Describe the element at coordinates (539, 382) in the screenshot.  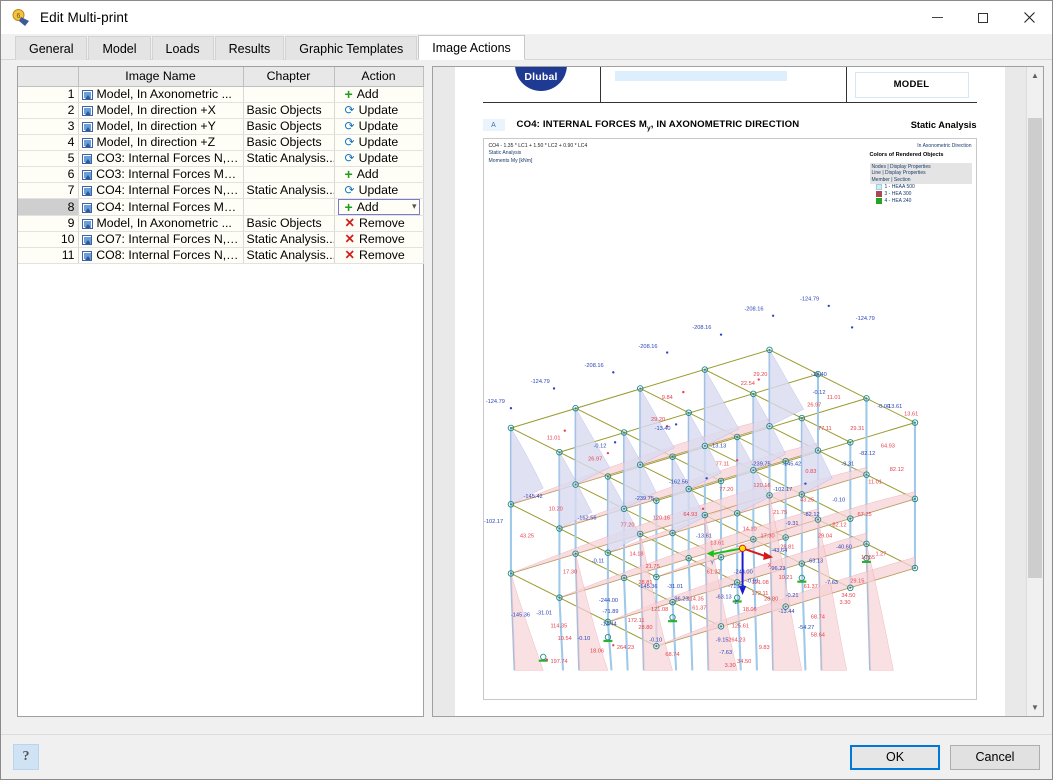
I see `svg-text: -124.79` at that location.